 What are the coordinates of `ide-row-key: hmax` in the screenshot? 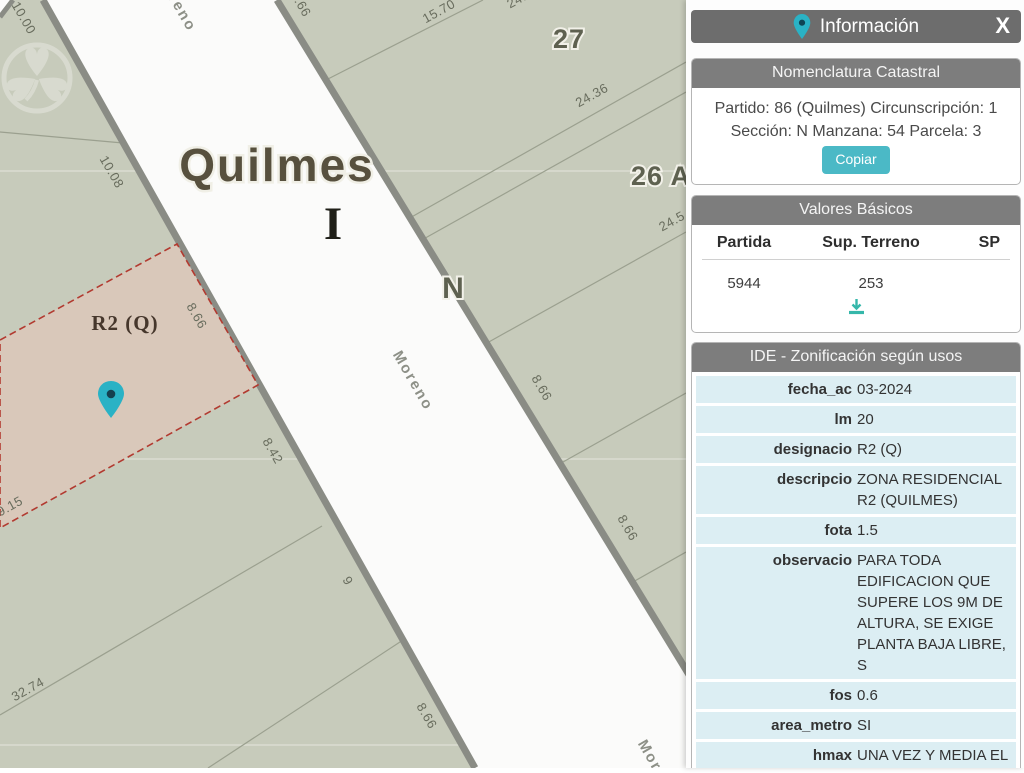 It's located at (832, 755).